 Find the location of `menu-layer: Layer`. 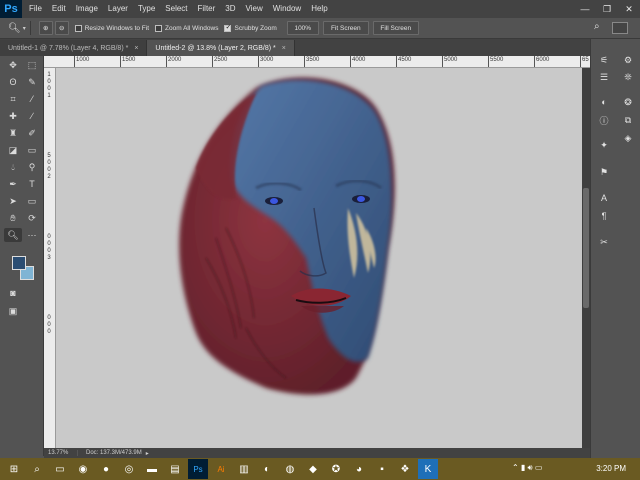

menu-layer: Layer is located at coordinates (118, 9).